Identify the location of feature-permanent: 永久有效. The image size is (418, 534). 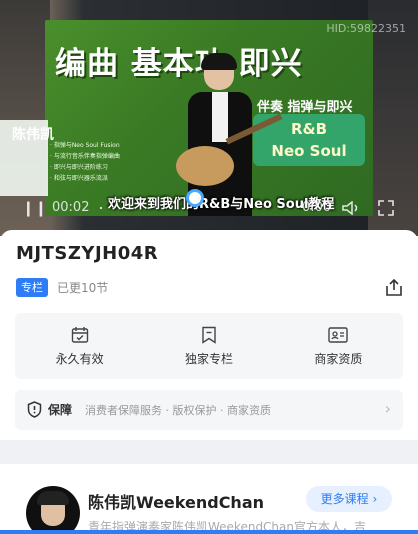
(79, 346).